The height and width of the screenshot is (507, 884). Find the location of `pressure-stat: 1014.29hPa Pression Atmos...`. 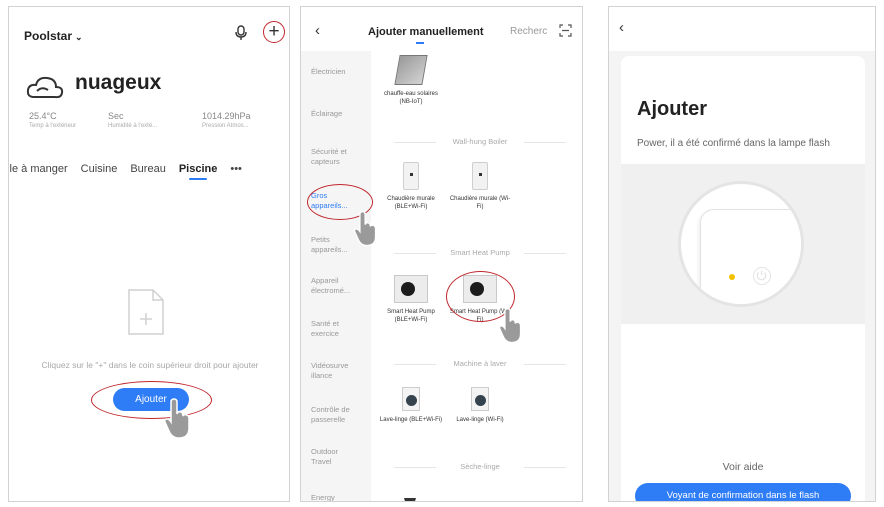

pressure-stat: 1014.29hPa Pression Atmos... is located at coordinates (226, 120).